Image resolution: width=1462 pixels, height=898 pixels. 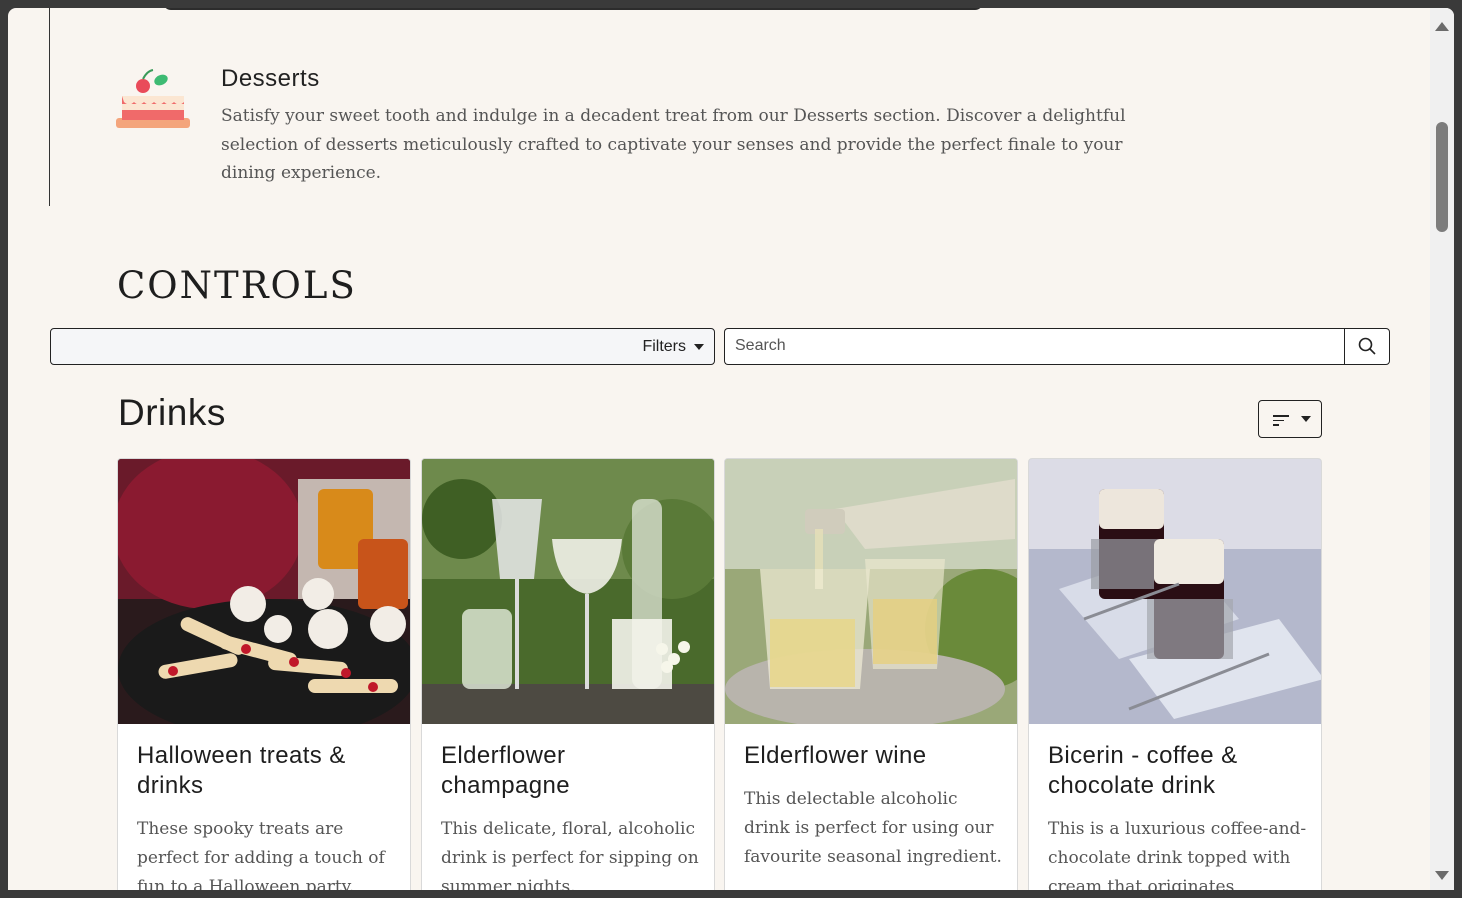 I want to click on recipe-image-elderflower-wine, so click(x=871, y=594).